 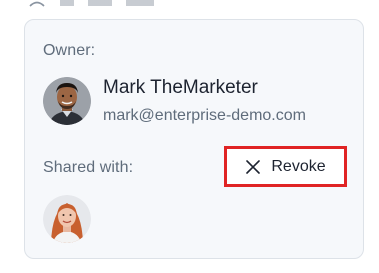 What do you see at coordinates (253, 167) in the screenshot?
I see `close-icon` at bounding box center [253, 167].